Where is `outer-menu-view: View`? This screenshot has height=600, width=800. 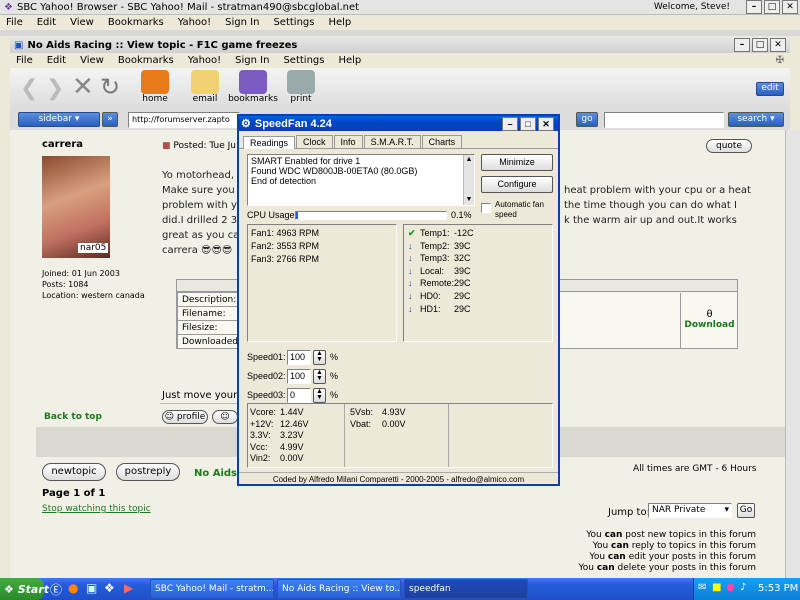
outer-menu-view: View is located at coordinates (82, 22).